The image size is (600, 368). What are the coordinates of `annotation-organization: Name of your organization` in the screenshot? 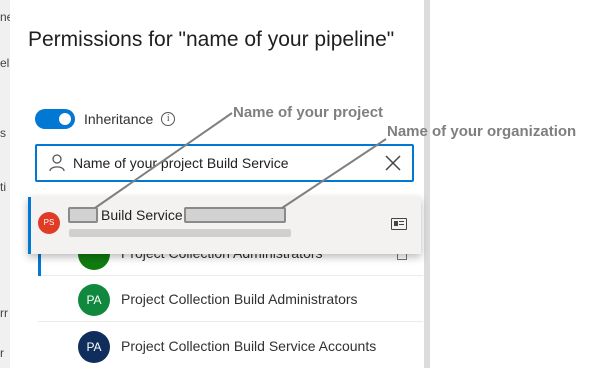 It's located at (482, 131).